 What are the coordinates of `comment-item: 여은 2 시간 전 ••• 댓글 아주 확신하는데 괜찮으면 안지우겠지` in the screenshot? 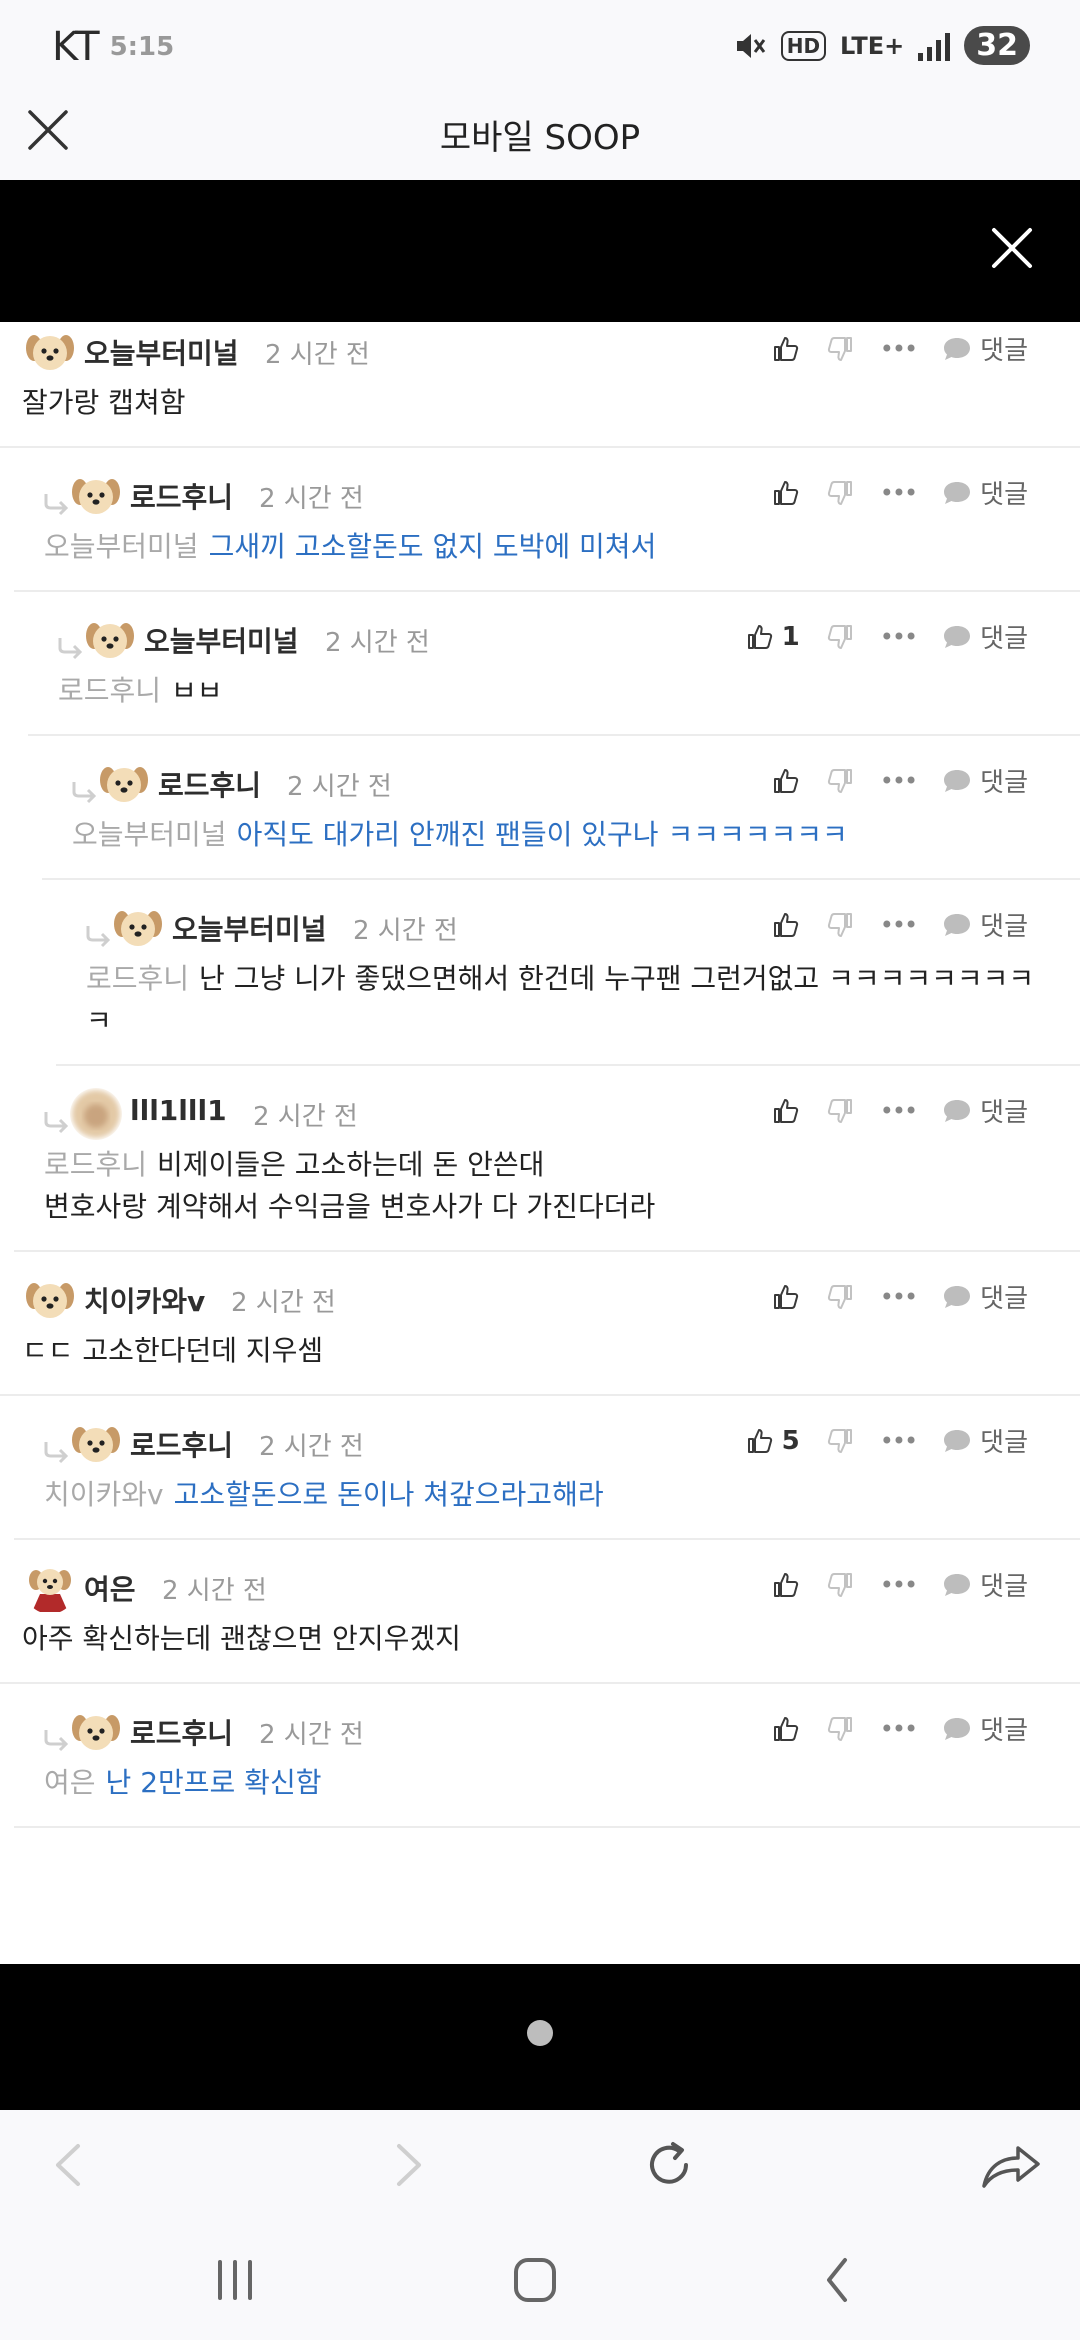 It's located at (540, 1612).